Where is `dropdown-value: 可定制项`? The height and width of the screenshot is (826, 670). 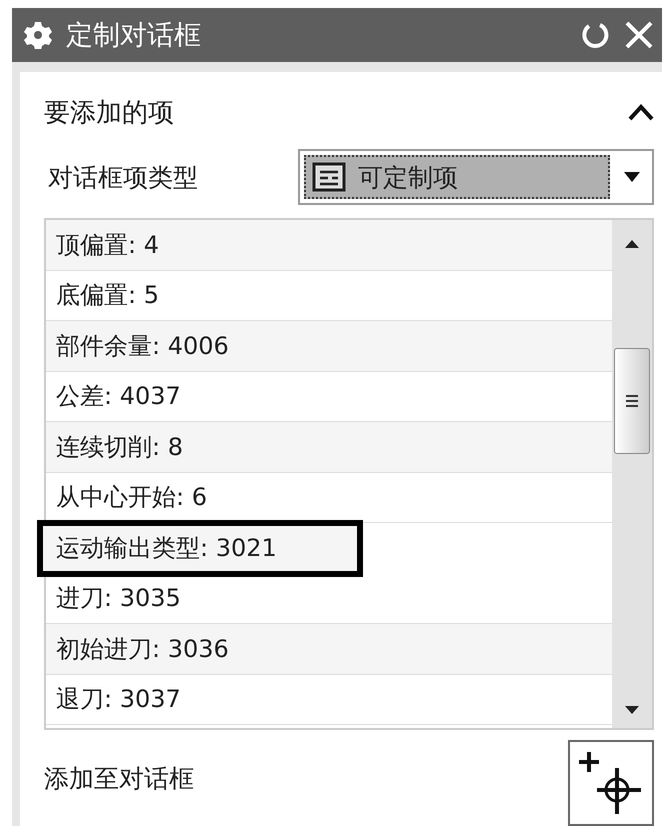 dropdown-value: 可定制项 is located at coordinates (408, 178).